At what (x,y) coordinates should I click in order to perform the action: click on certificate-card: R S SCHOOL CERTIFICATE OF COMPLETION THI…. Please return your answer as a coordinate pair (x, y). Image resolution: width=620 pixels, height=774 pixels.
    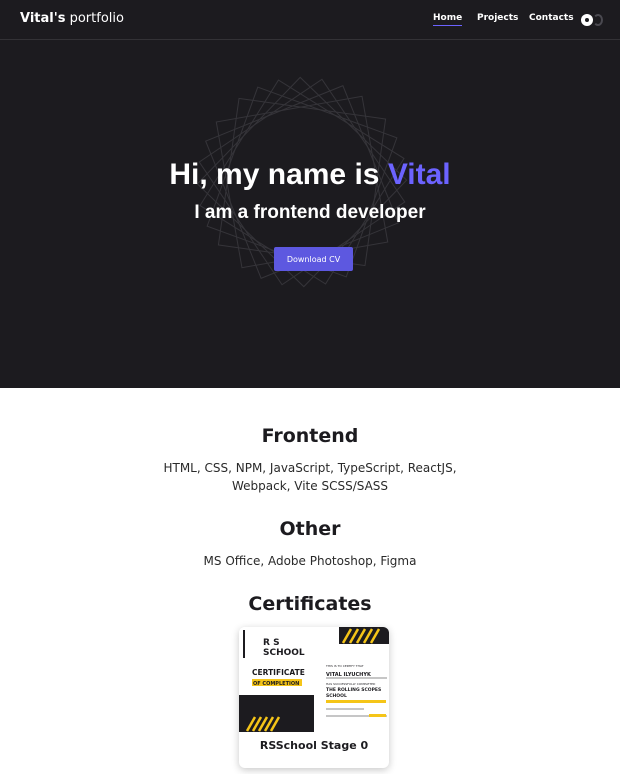
    Looking at the image, I should click on (314, 697).